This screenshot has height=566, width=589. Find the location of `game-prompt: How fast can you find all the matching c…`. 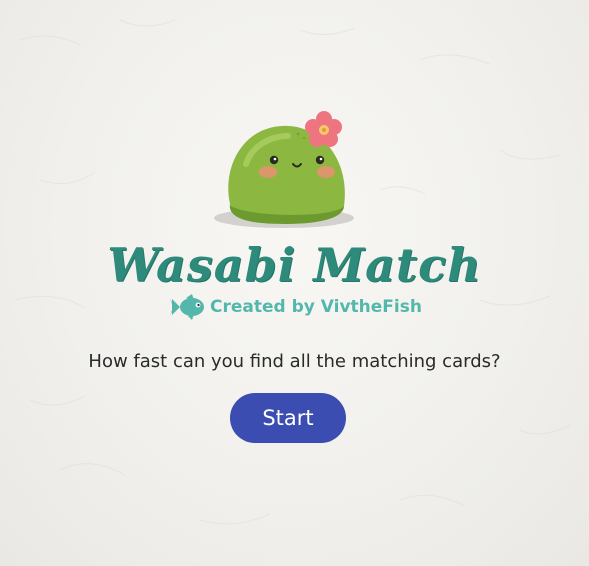

game-prompt: How fast can you find all the matching c… is located at coordinates (294, 361).